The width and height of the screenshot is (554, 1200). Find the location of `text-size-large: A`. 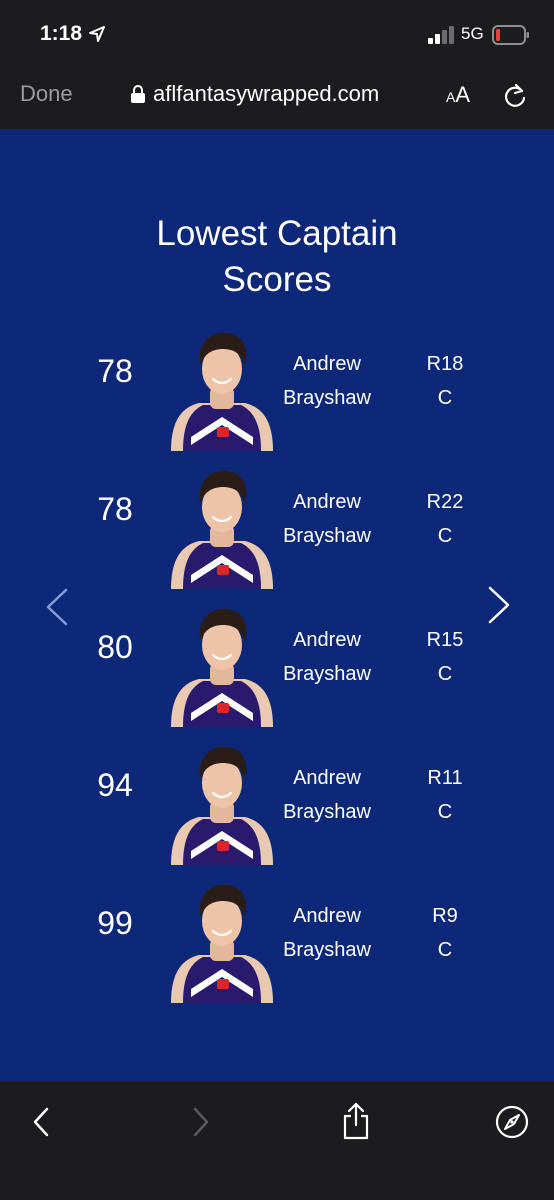

text-size-large: A is located at coordinates (463, 94).